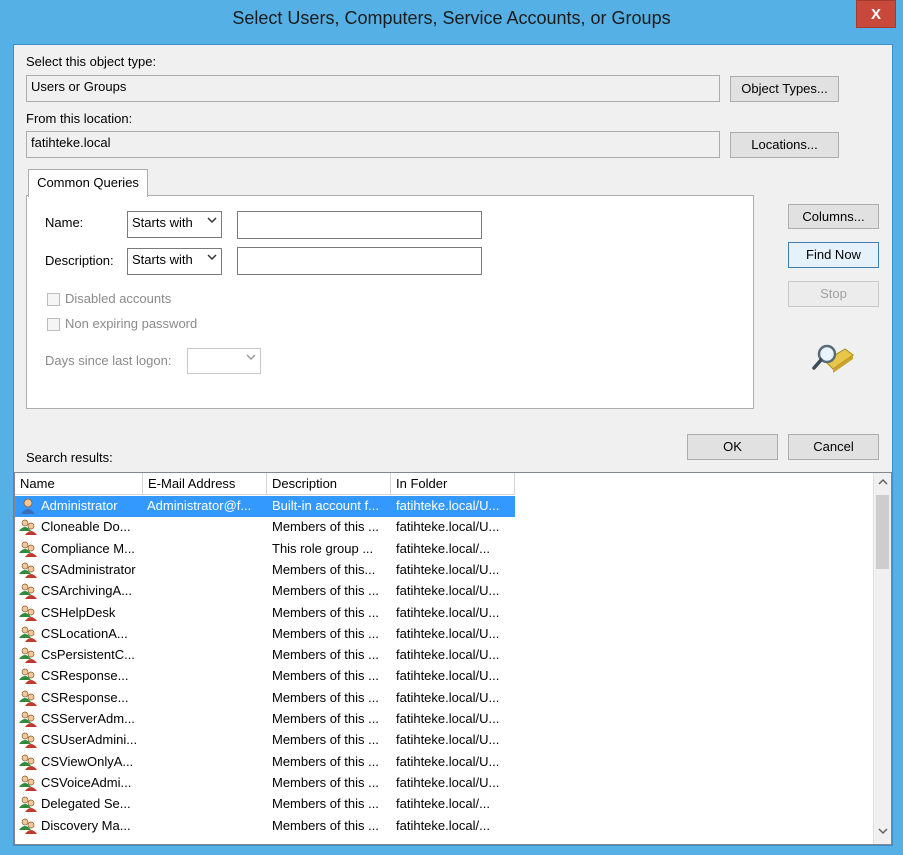 The width and height of the screenshot is (903, 855). I want to click on scroll-up-icon, so click(882, 484).